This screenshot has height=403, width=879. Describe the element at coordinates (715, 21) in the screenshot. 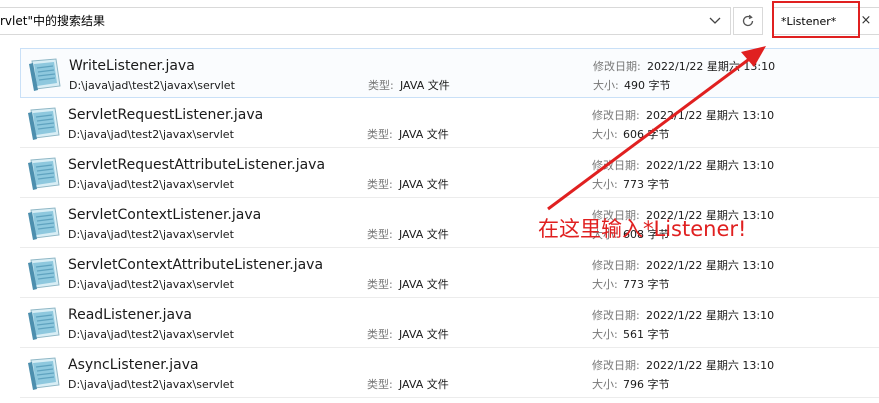

I see `chevron-down-icon` at that location.